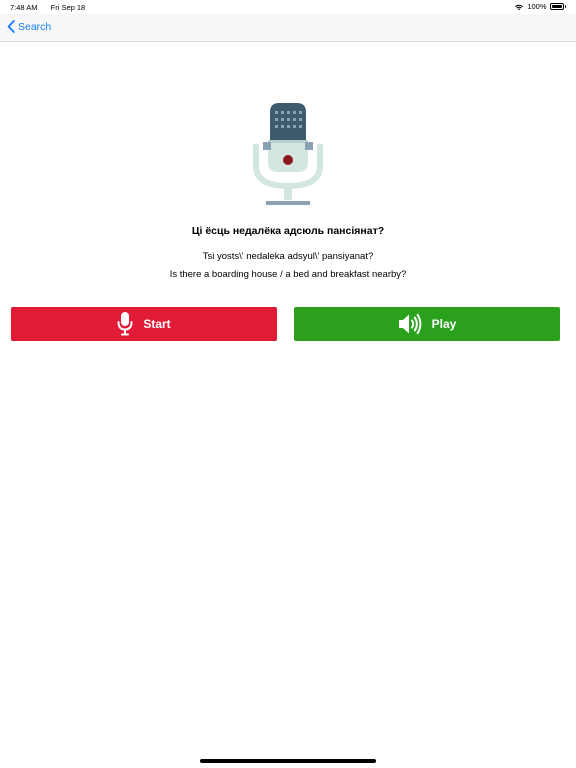 This screenshot has height=768, width=576. What do you see at coordinates (24, 7) in the screenshot?
I see `status-time: 7:48 AM` at bounding box center [24, 7].